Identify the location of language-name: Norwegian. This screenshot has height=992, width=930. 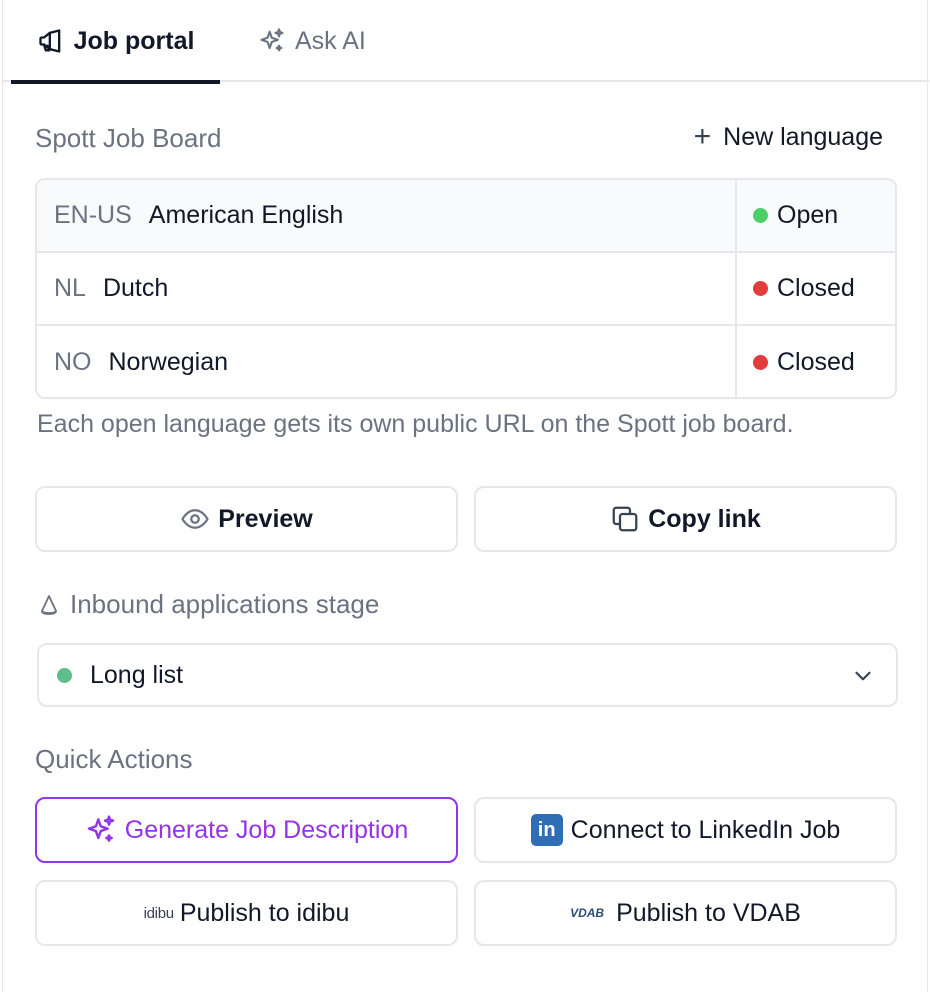
(168, 362).